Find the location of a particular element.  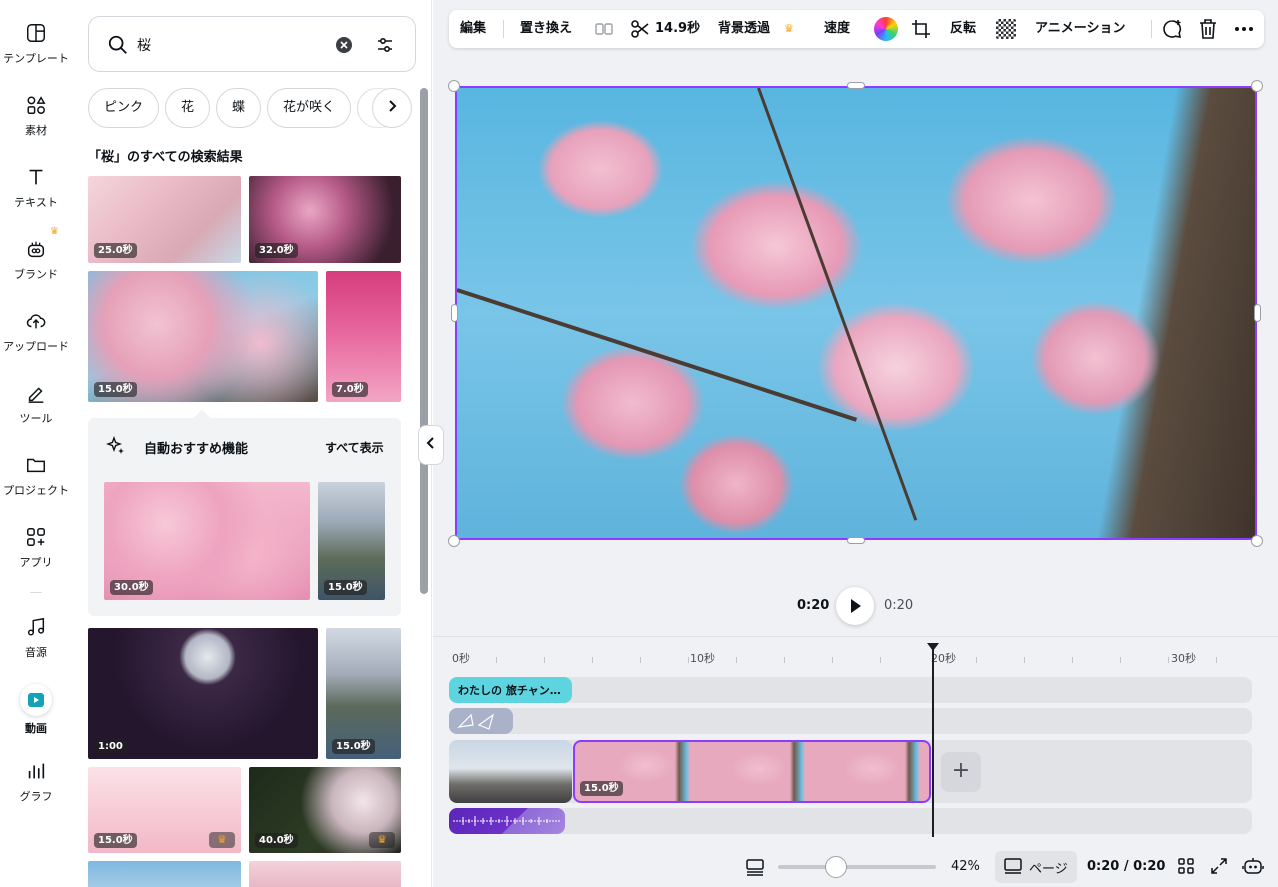

chip: ピンク is located at coordinates (124, 108).